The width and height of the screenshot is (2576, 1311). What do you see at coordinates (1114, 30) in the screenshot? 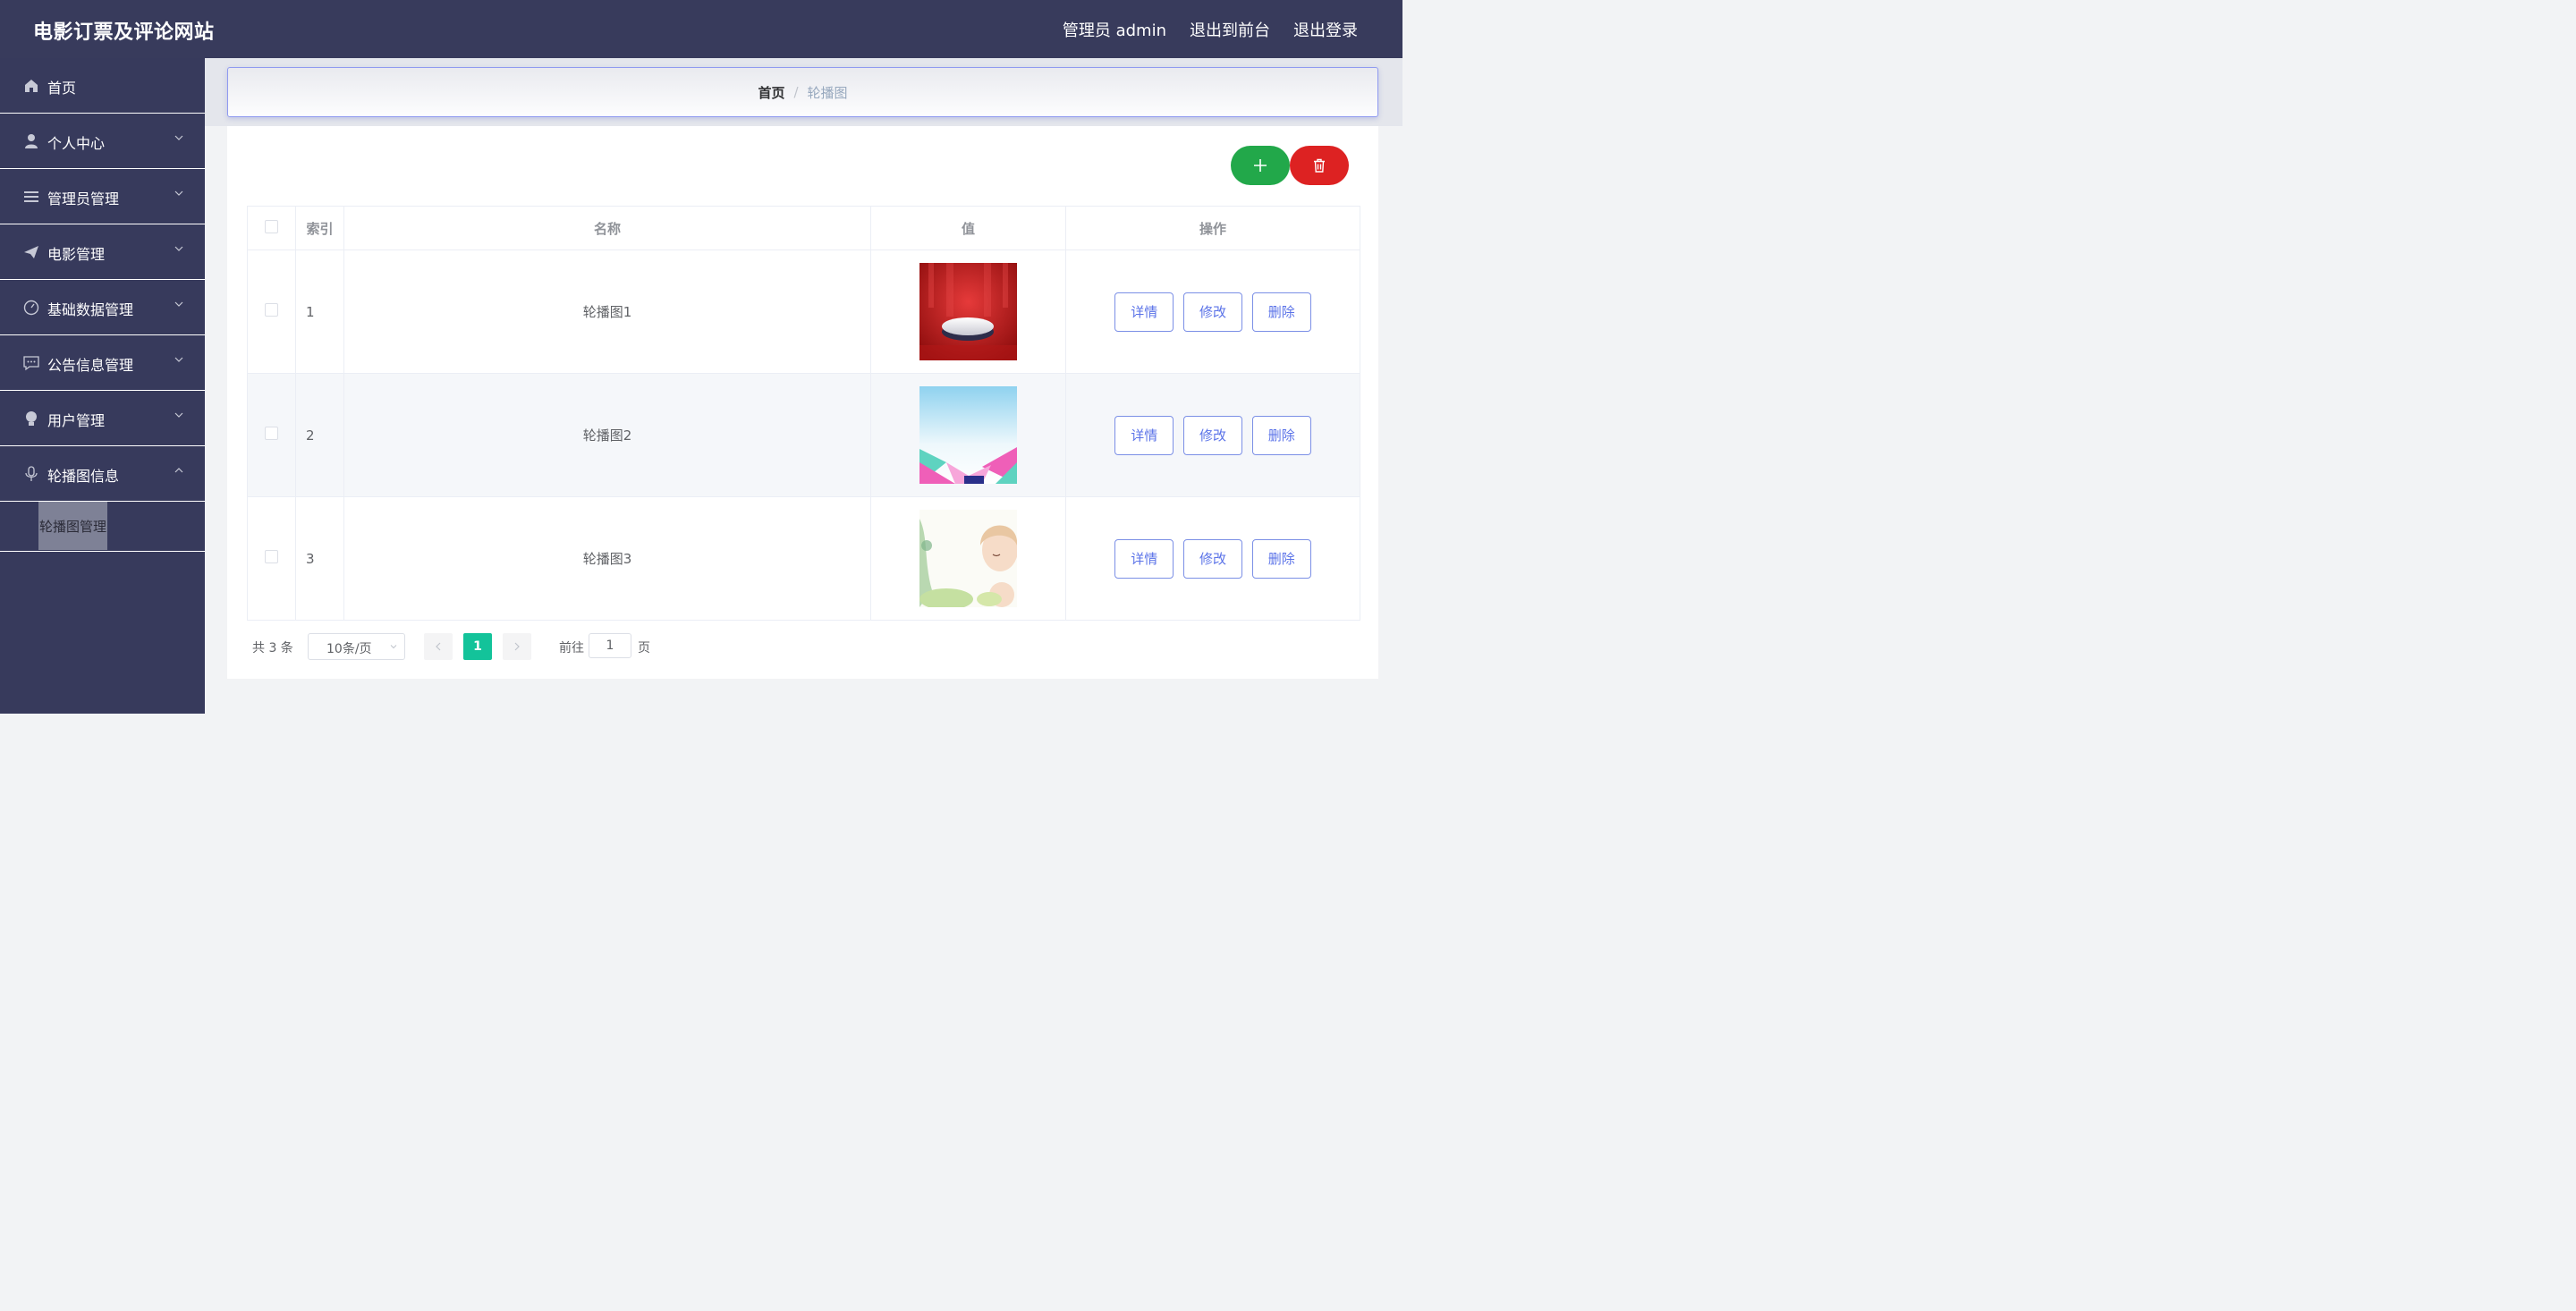
I see `admin-label: 管理员 admin` at bounding box center [1114, 30].